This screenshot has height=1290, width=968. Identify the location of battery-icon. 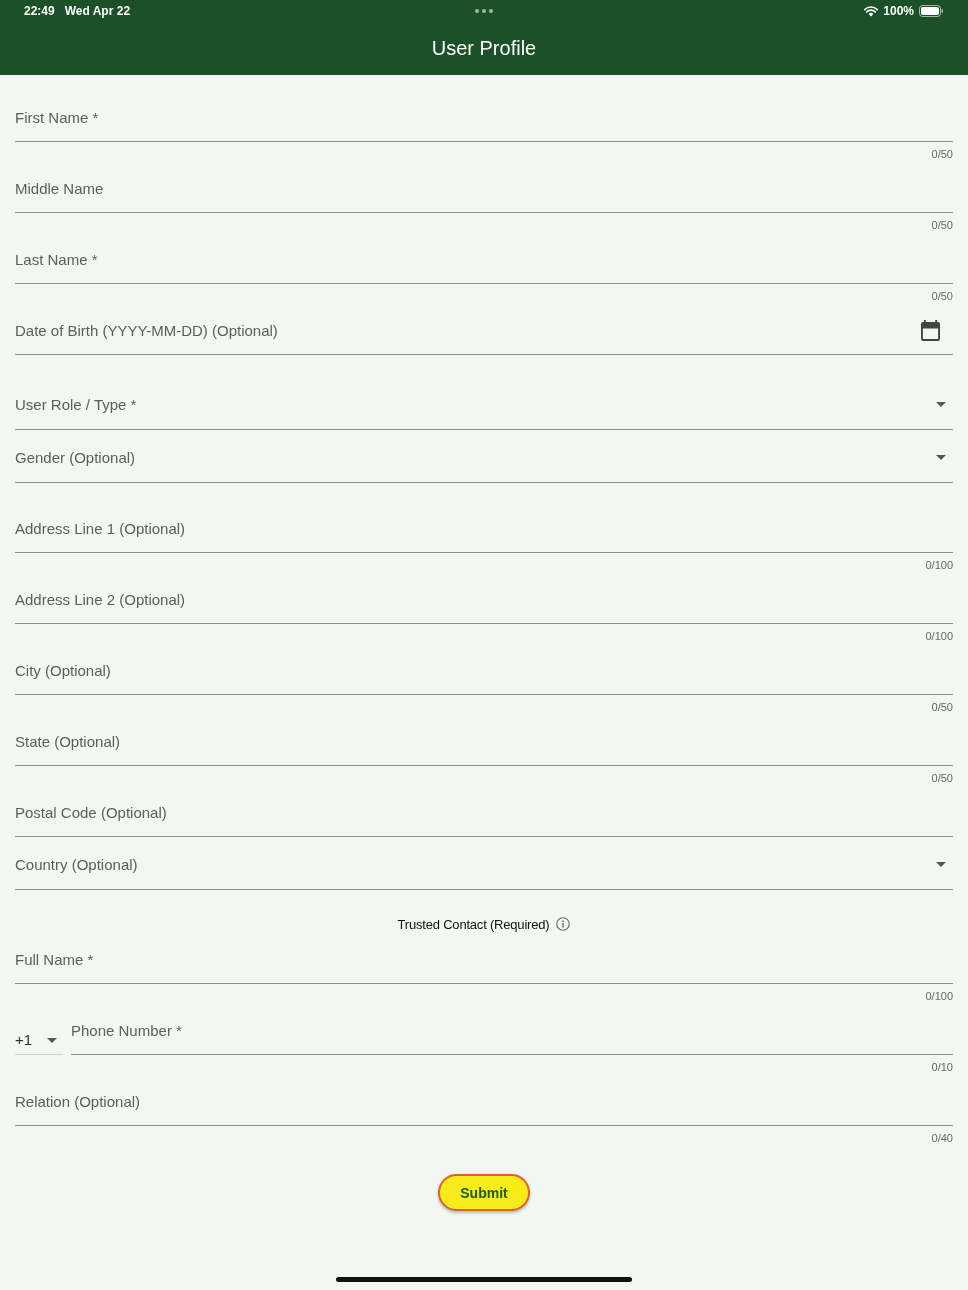
(931, 11).